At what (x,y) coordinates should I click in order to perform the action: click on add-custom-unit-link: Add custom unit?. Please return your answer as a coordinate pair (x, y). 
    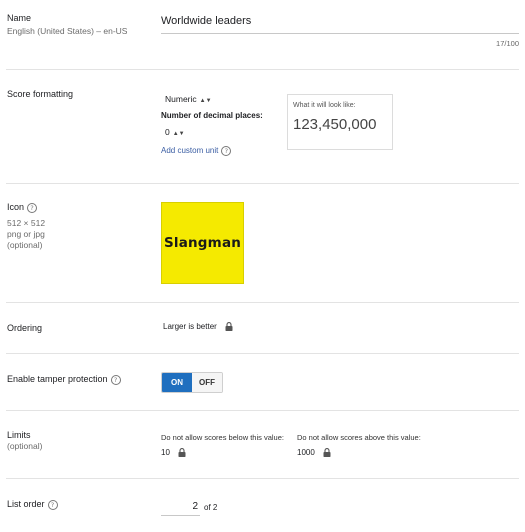
    Looking at the image, I should click on (212, 151).